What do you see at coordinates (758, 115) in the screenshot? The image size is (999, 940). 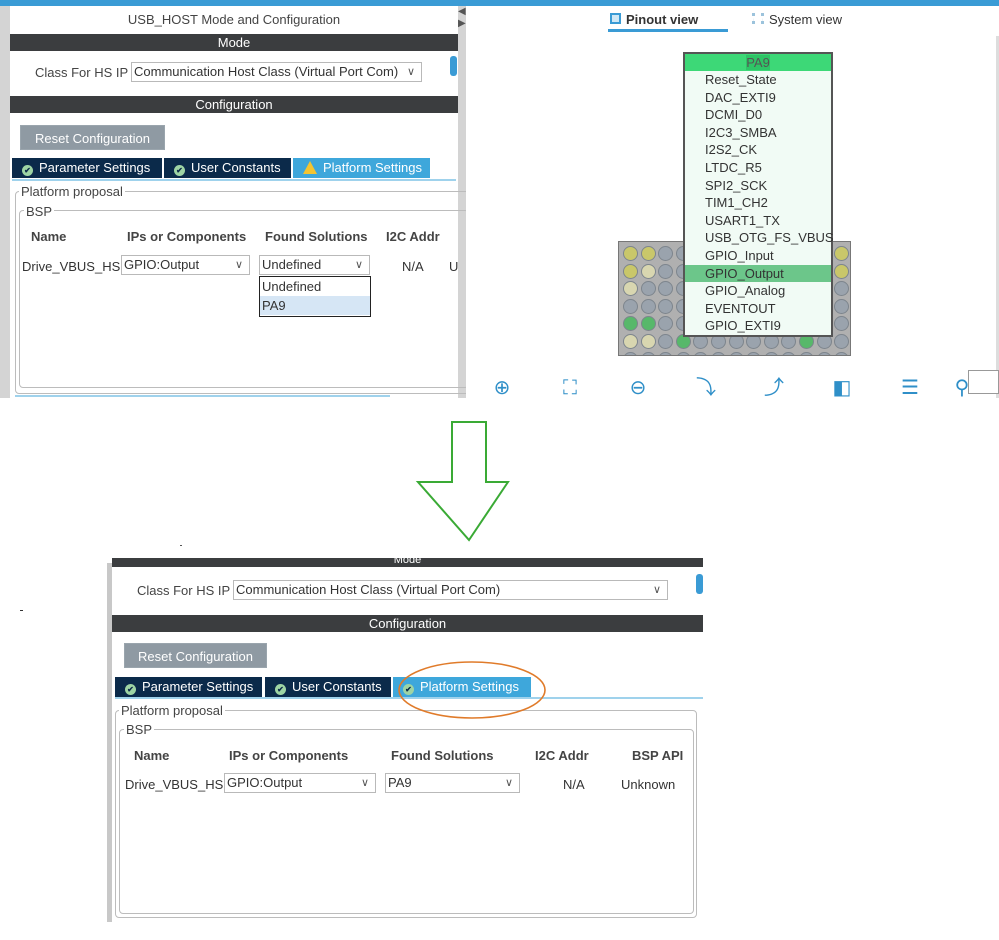 I see `pin-menu-item: DCMI_D0` at bounding box center [758, 115].